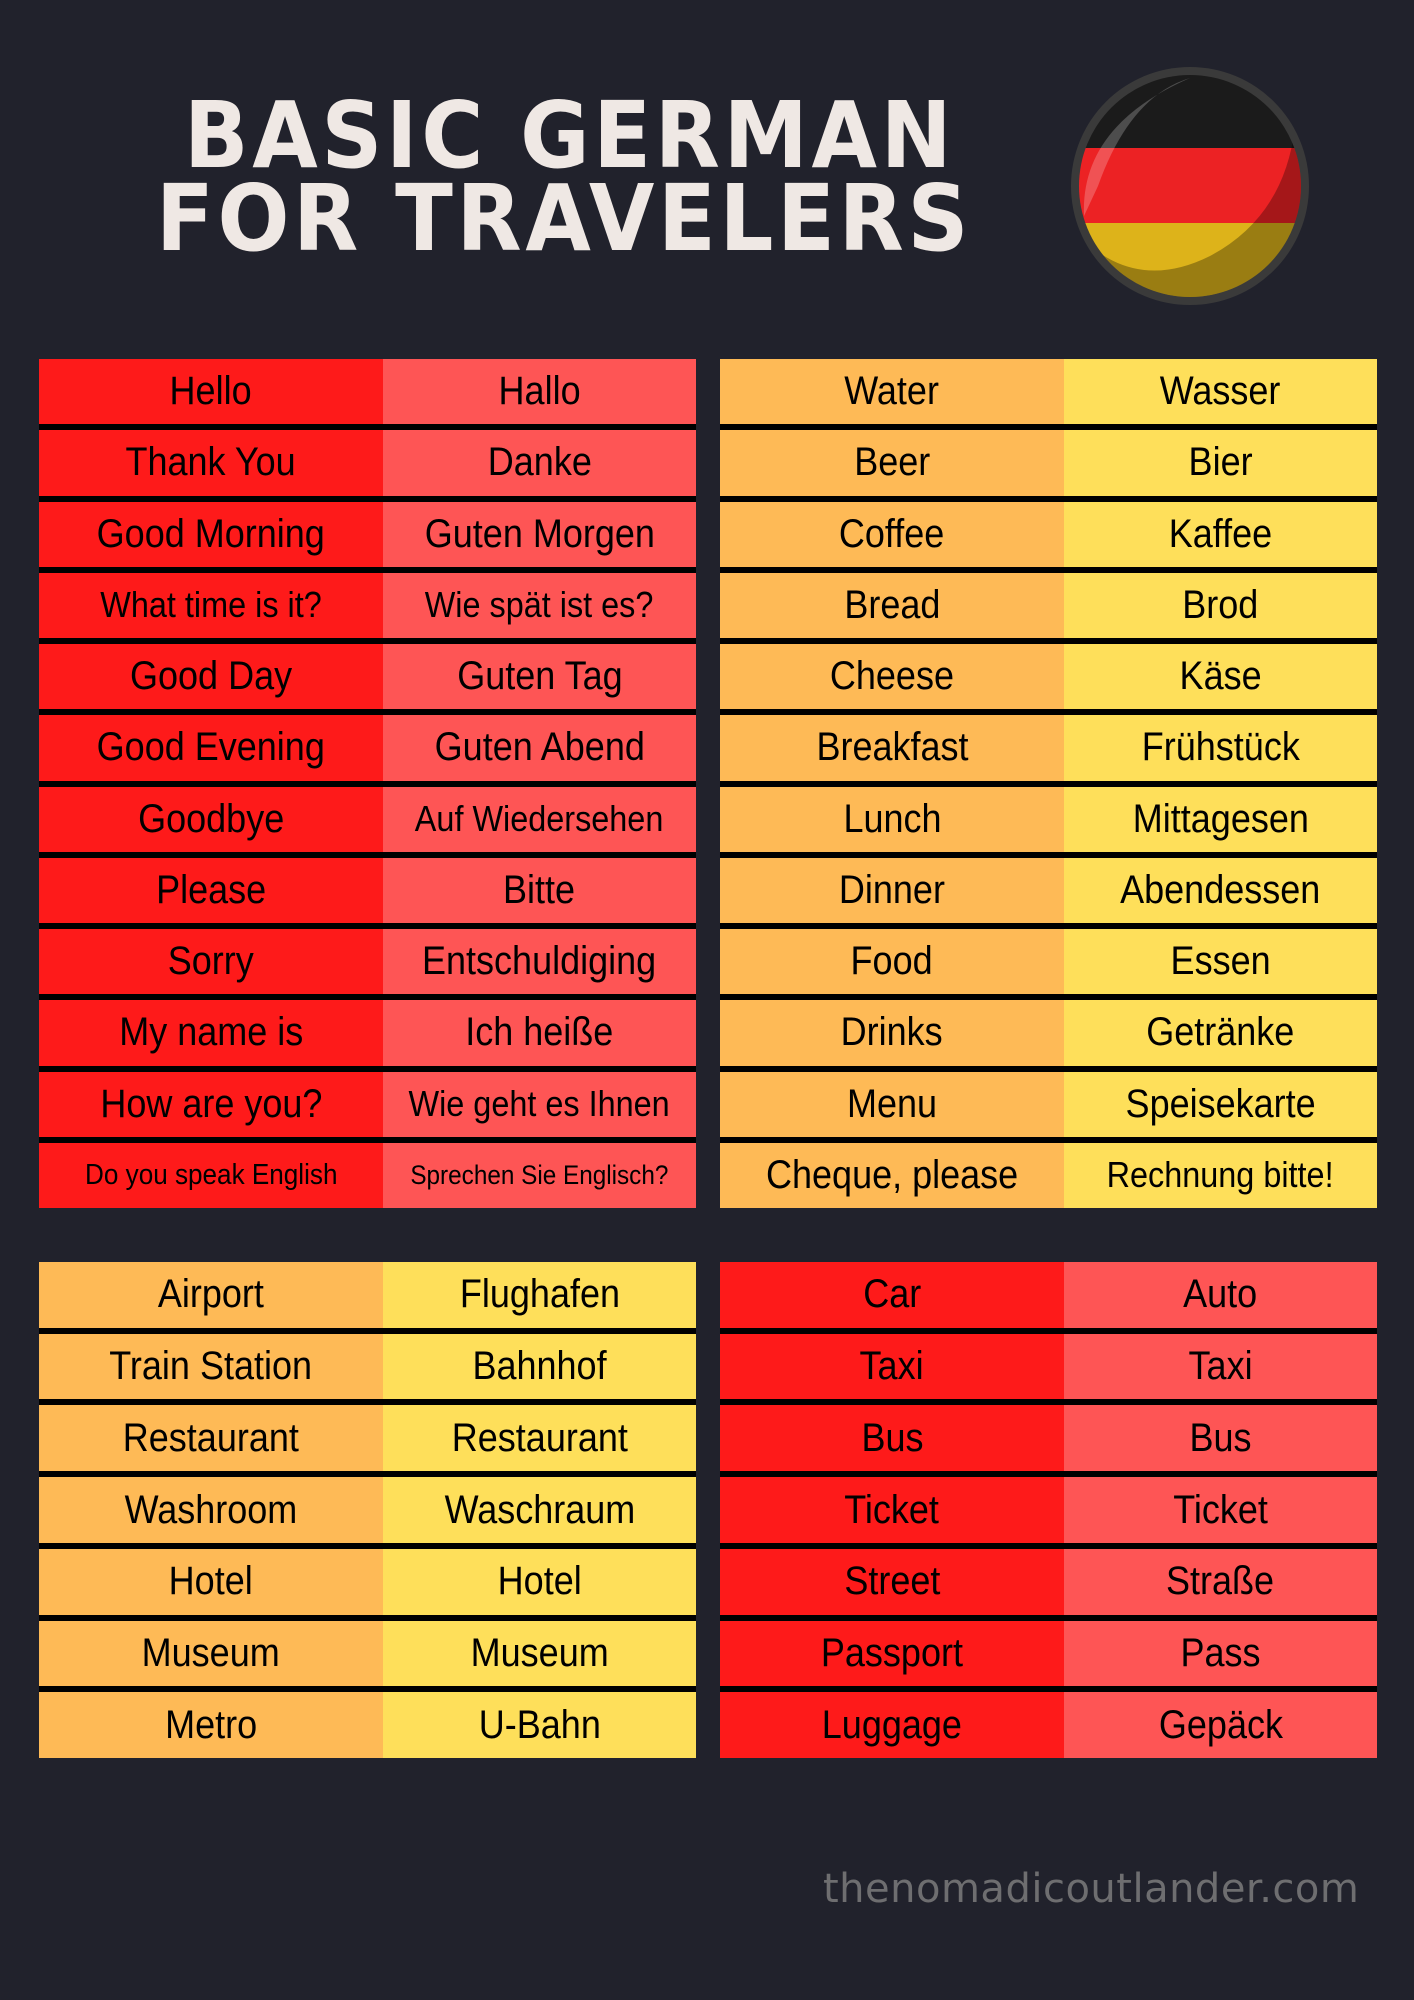 This screenshot has width=1414, height=2000. I want to click on english-phrase-cell: Bread, so click(892, 605).